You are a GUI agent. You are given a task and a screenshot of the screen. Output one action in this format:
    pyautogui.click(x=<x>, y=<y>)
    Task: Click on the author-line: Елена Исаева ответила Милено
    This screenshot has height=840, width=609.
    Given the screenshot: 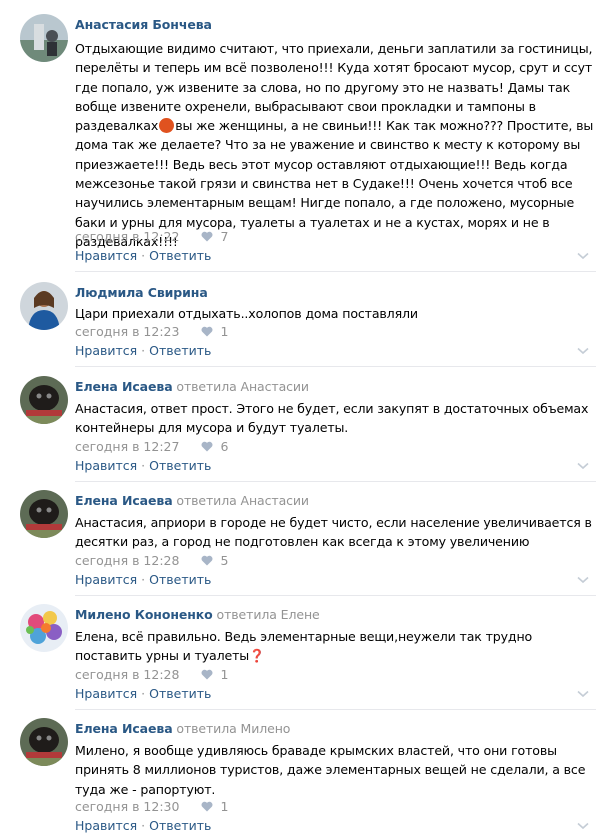 What is the action you would take?
    pyautogui.click(x=182, y=728)
    